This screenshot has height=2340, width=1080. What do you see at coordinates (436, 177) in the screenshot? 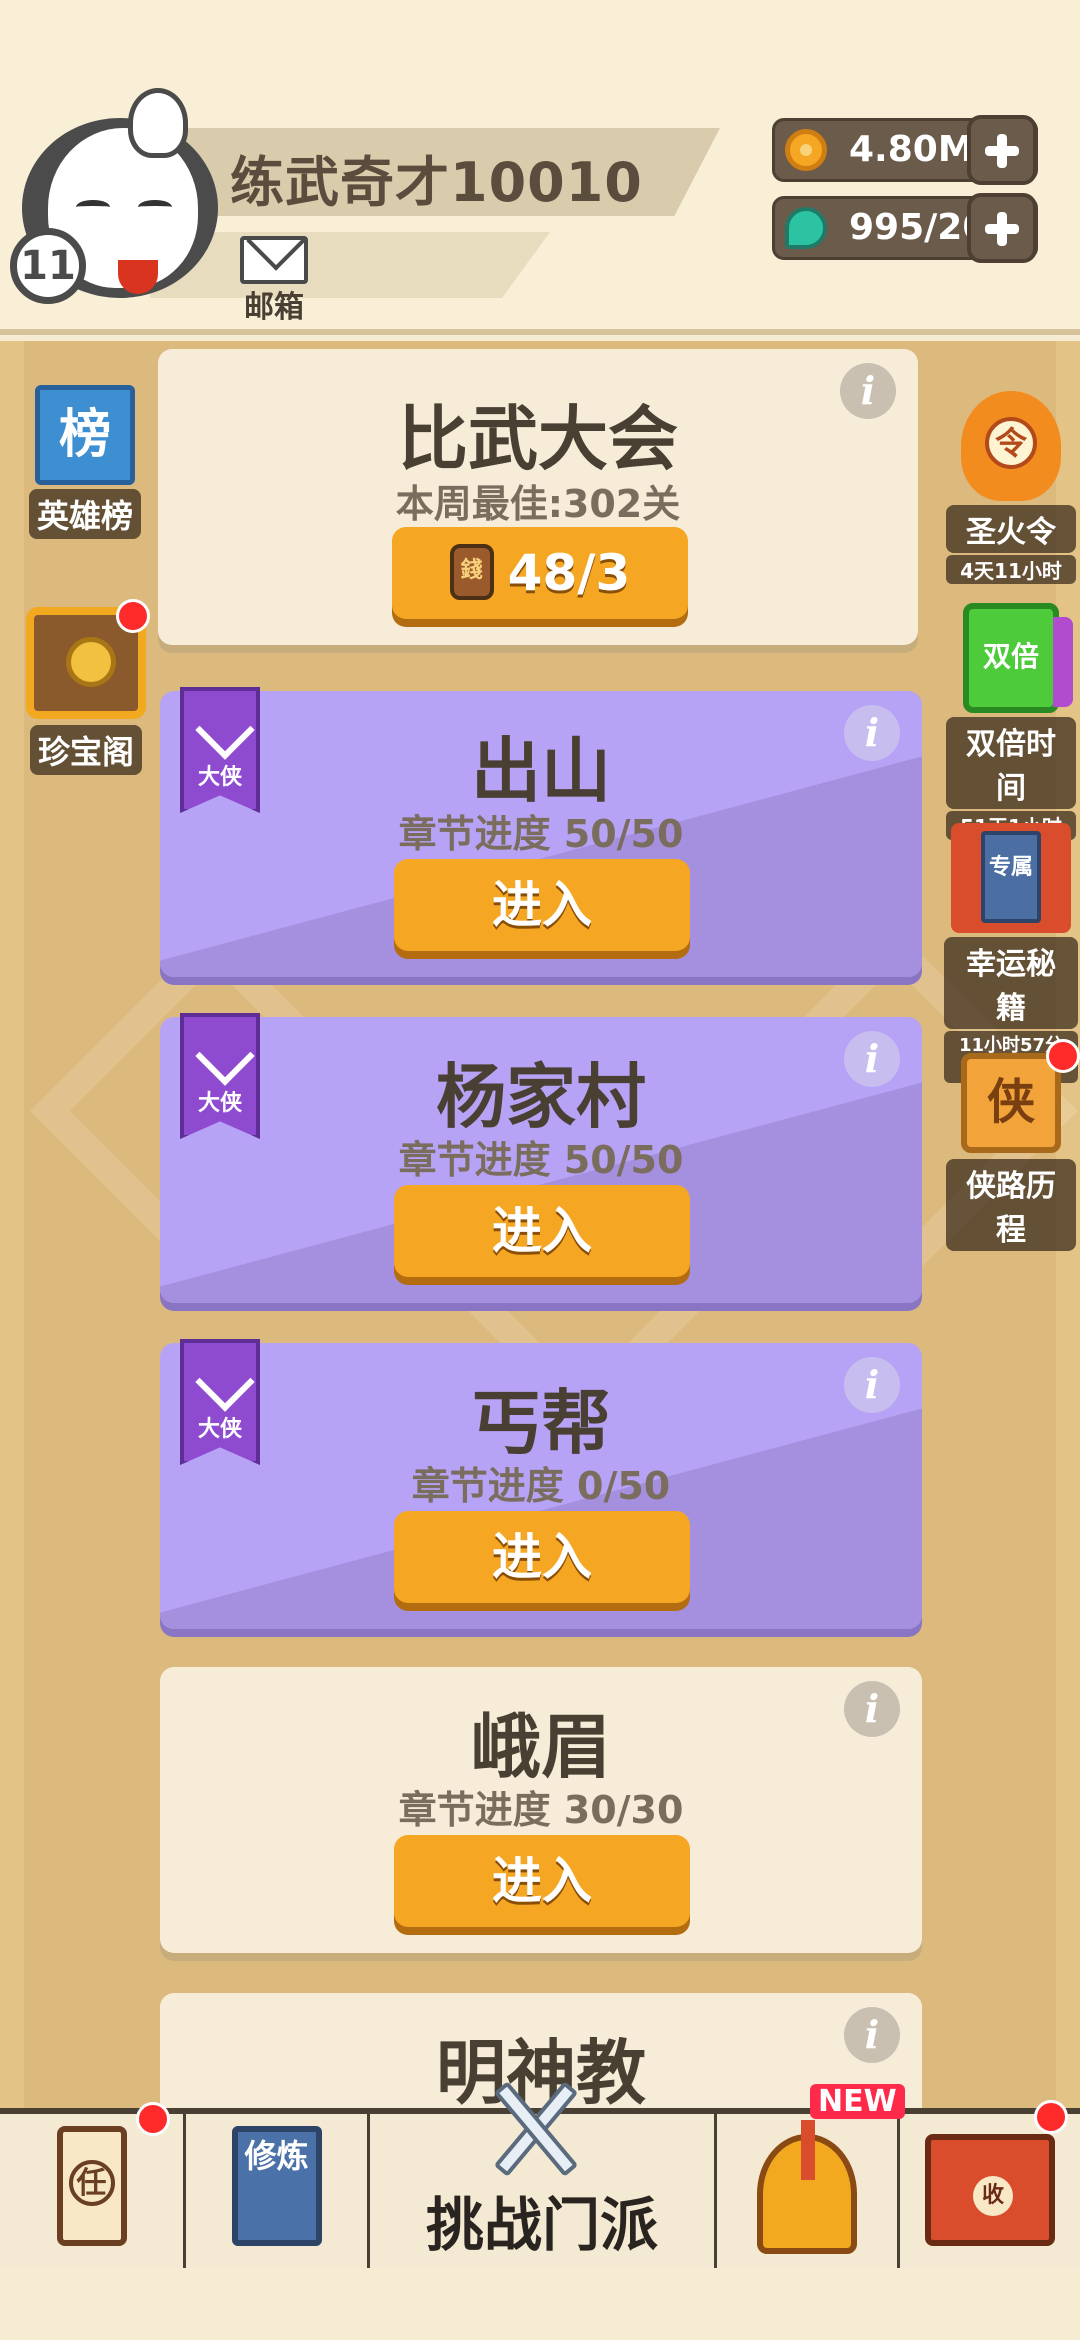
I see `player-name: 练武奇才10010` at bounding box center [436, 177].